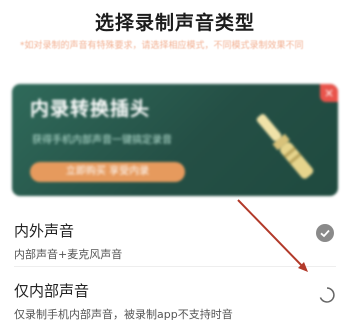 Image resolution: width=350 pixels, height=326 pixels. What do you see at coordinates (90, 109) in the screenshot?
I see `banner-title: 内录转换插头` at bounding box center [90, 109].